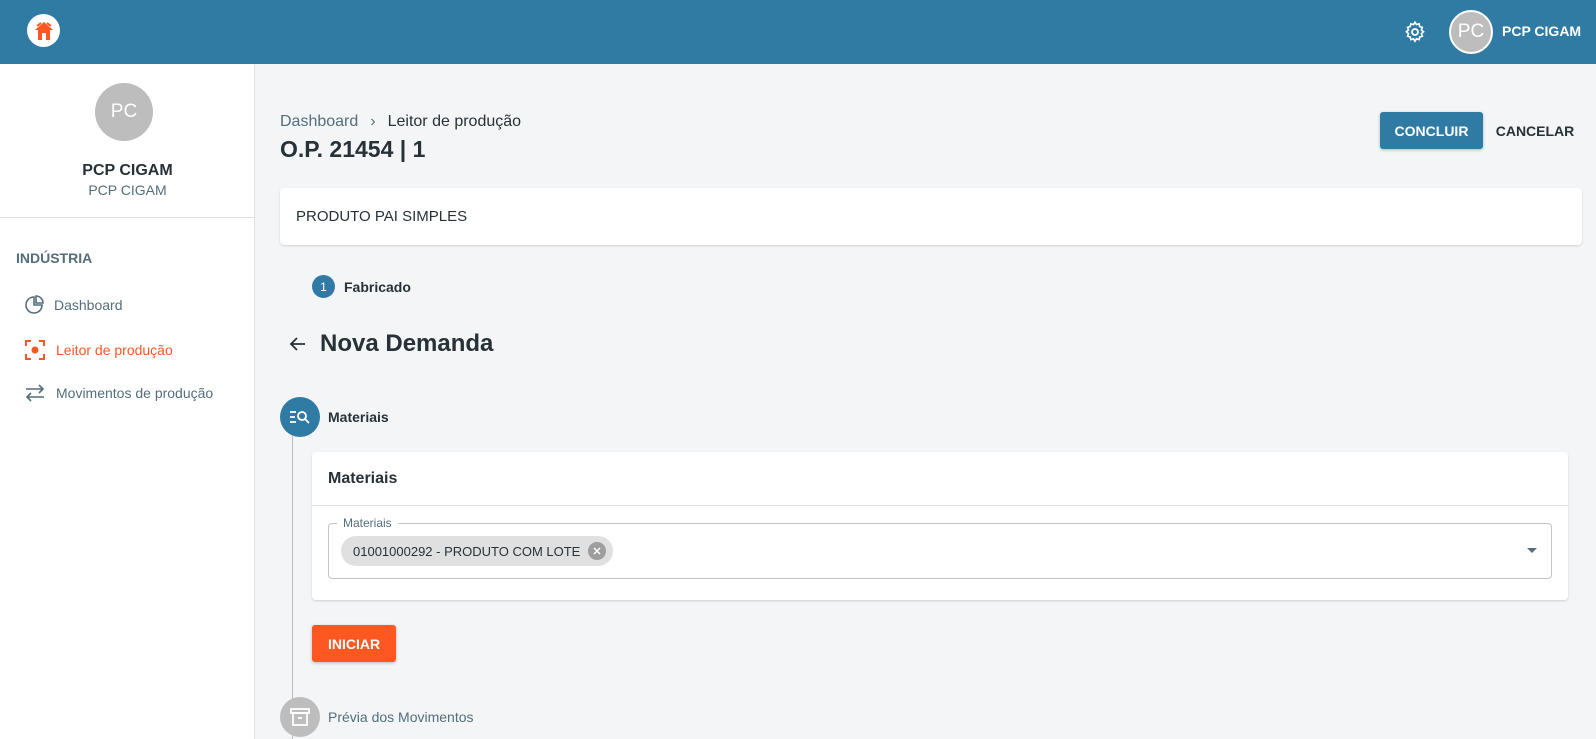  Describe the element at coordinates (382, 216) in the screenshot. I see `product-name: PRODUTO PAI SIMPLES` at that location.